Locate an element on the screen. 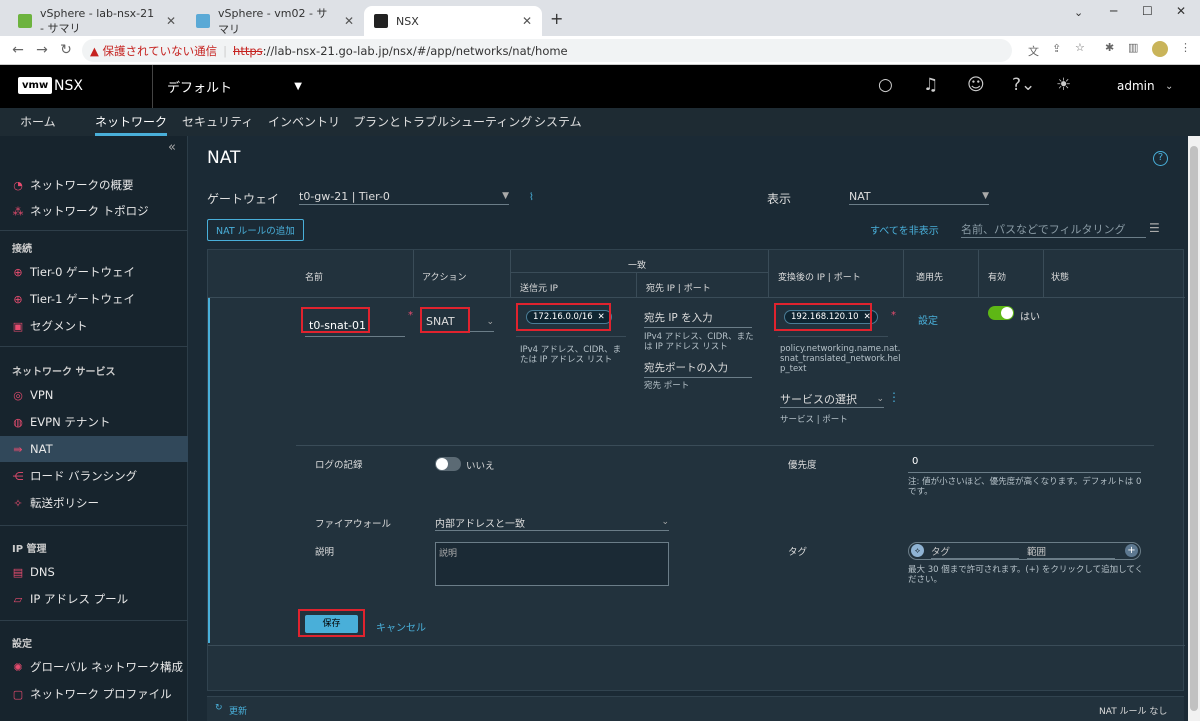 This screenshot has height=721, width=1200. col-header-match: 一致 is located at coordinates (637, 266).